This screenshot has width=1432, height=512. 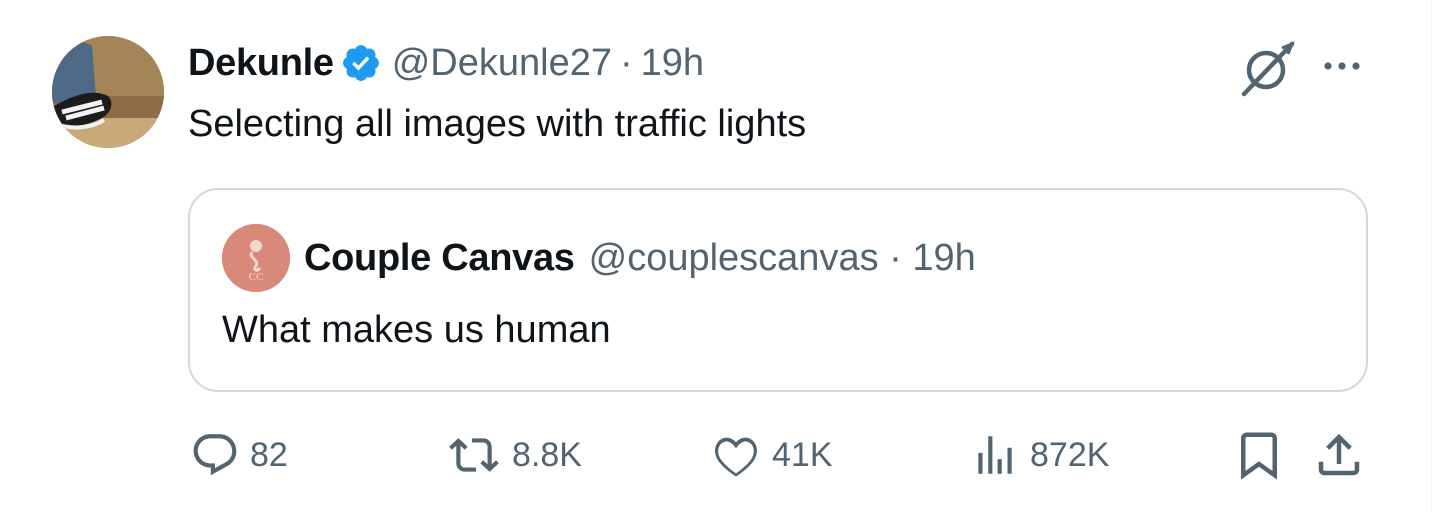 I want to click on quoted-header: Couple Canvas @couplescanvas · 19h, so click(x=640, y=258).